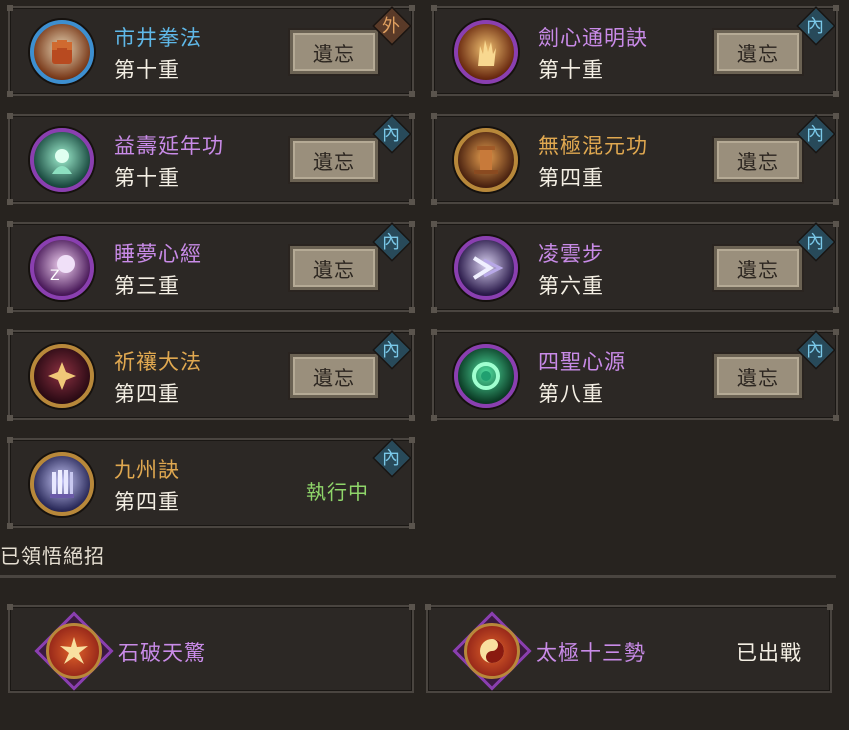  I want to click on skill-card: 祈禳大法 第四重 遺忘 內, so click(211, 375).